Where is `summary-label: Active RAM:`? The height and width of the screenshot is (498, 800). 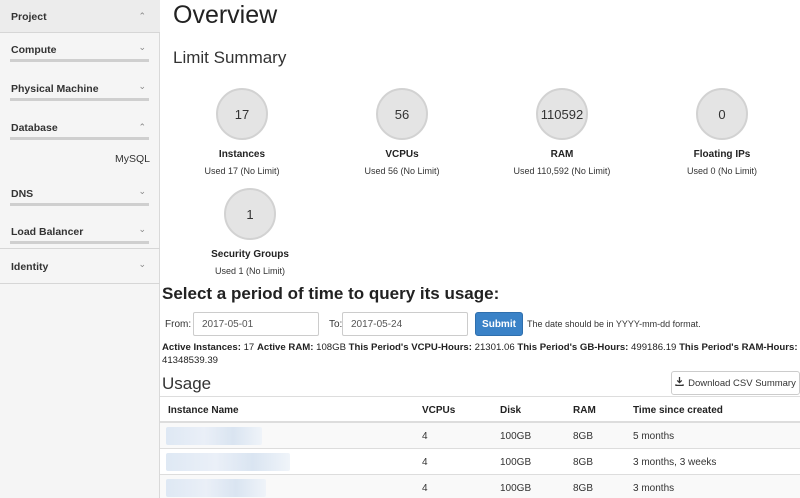 summary-label: Active RAM: is located at coordinates (285, 347).